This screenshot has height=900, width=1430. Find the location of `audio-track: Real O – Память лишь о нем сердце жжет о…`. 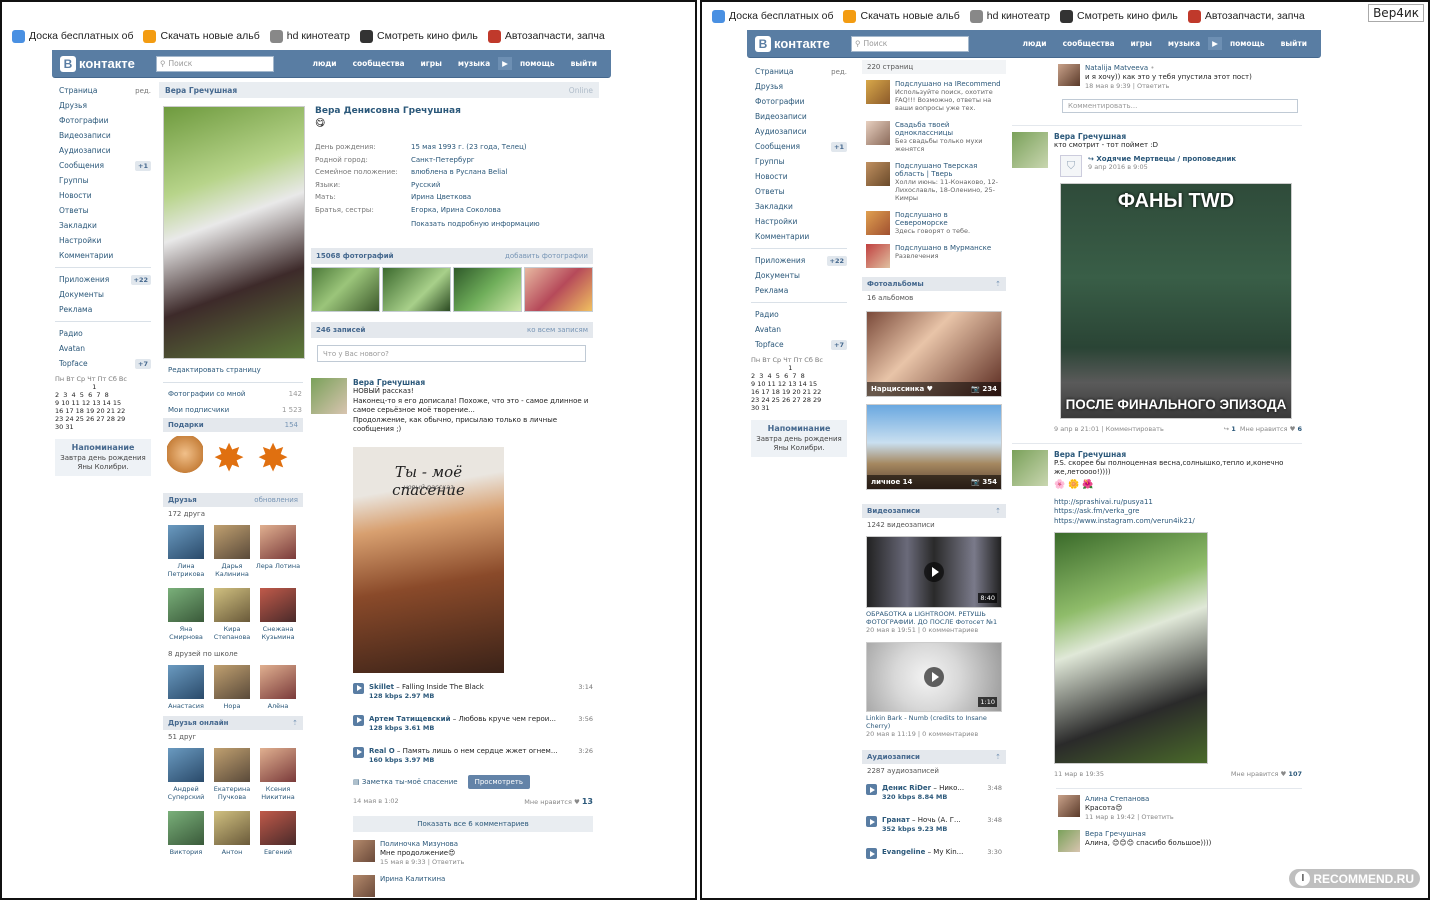

audio-track: Real O – Память лишь о нем сердце жжет о… is located at coordinates (473, 755).